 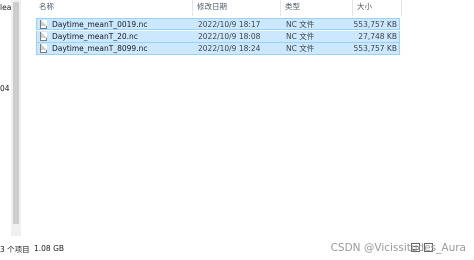 What do you see at coordinates (398, 248) in the screenshot?
I see `watermark: CSDN @Vicissitudes_Aura` at bounding box center [398, 248].